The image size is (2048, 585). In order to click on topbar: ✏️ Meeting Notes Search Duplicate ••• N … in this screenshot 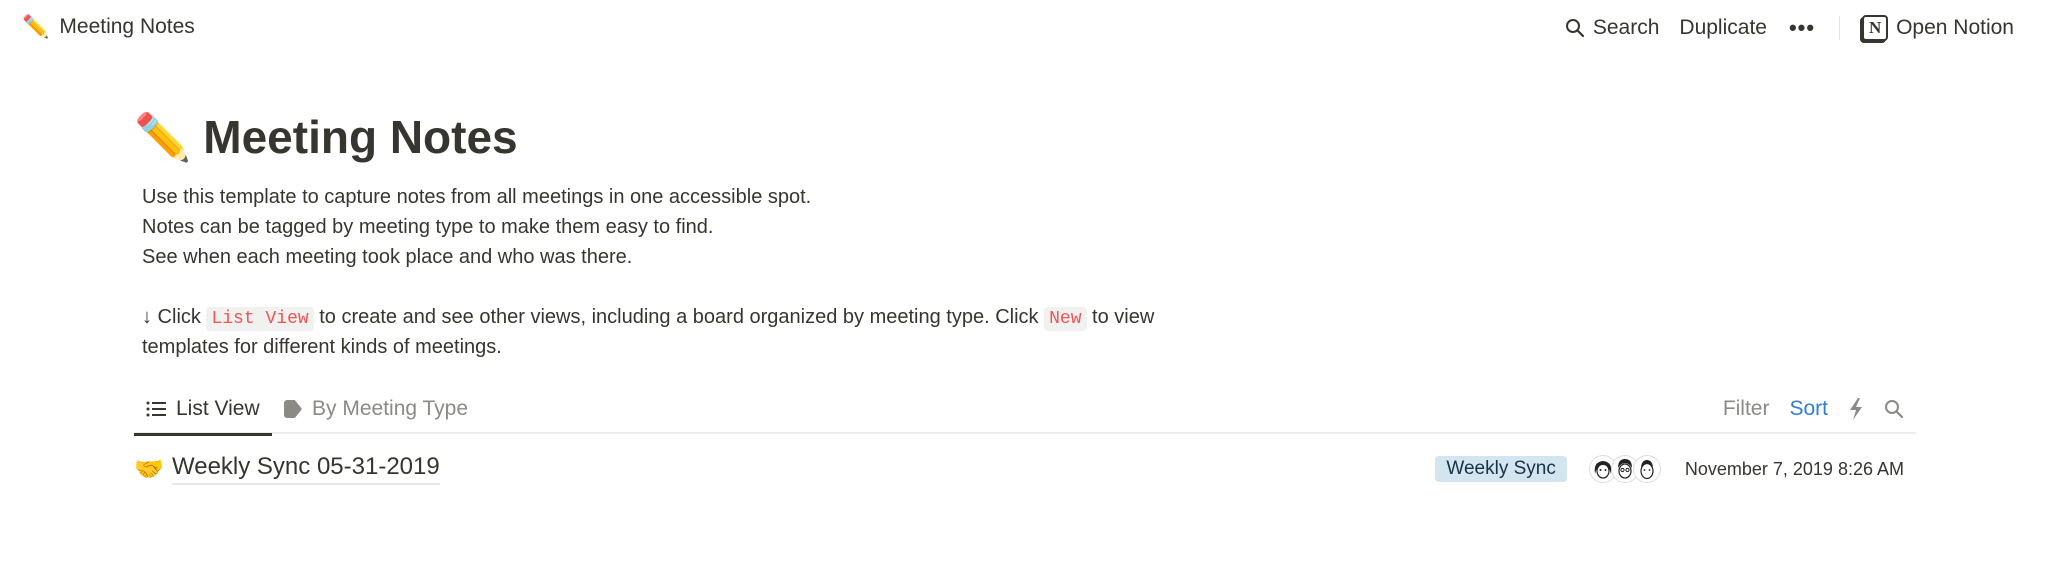, I will do `click(1024, 28)`.